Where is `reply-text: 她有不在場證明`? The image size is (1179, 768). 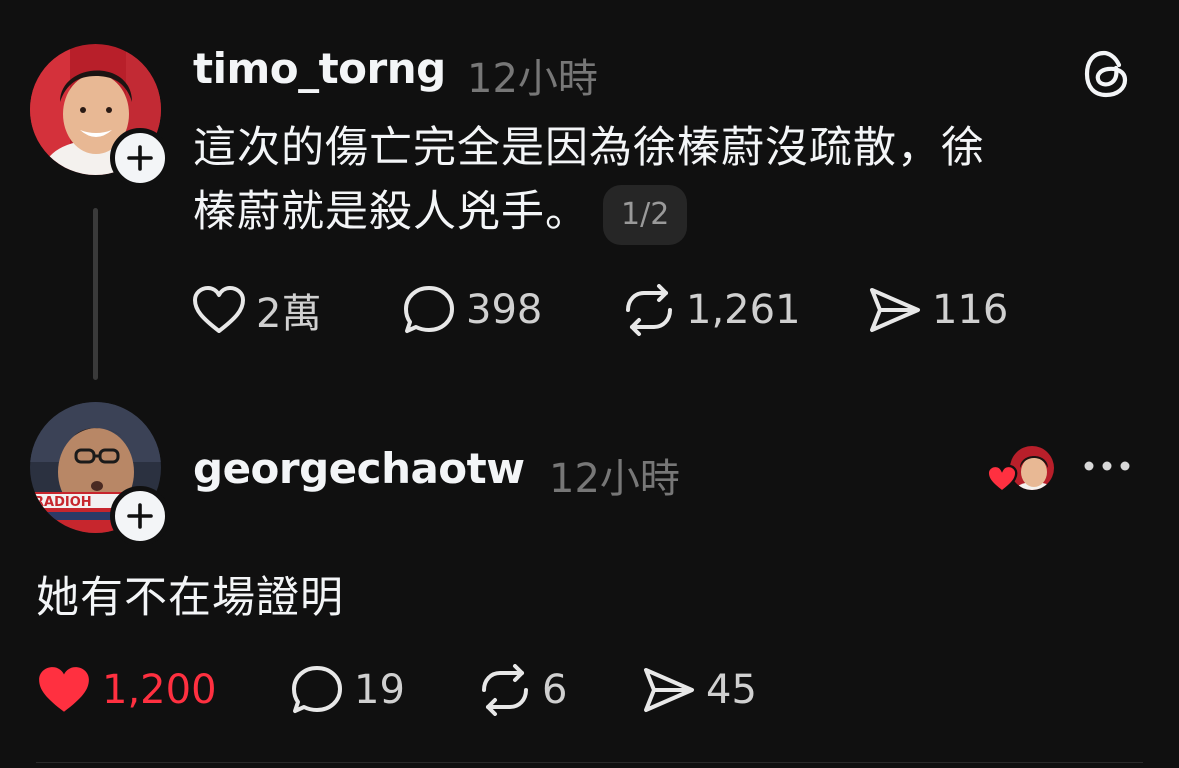
reply-text: 她有不在場證明 is located at coordinates (190, 598).